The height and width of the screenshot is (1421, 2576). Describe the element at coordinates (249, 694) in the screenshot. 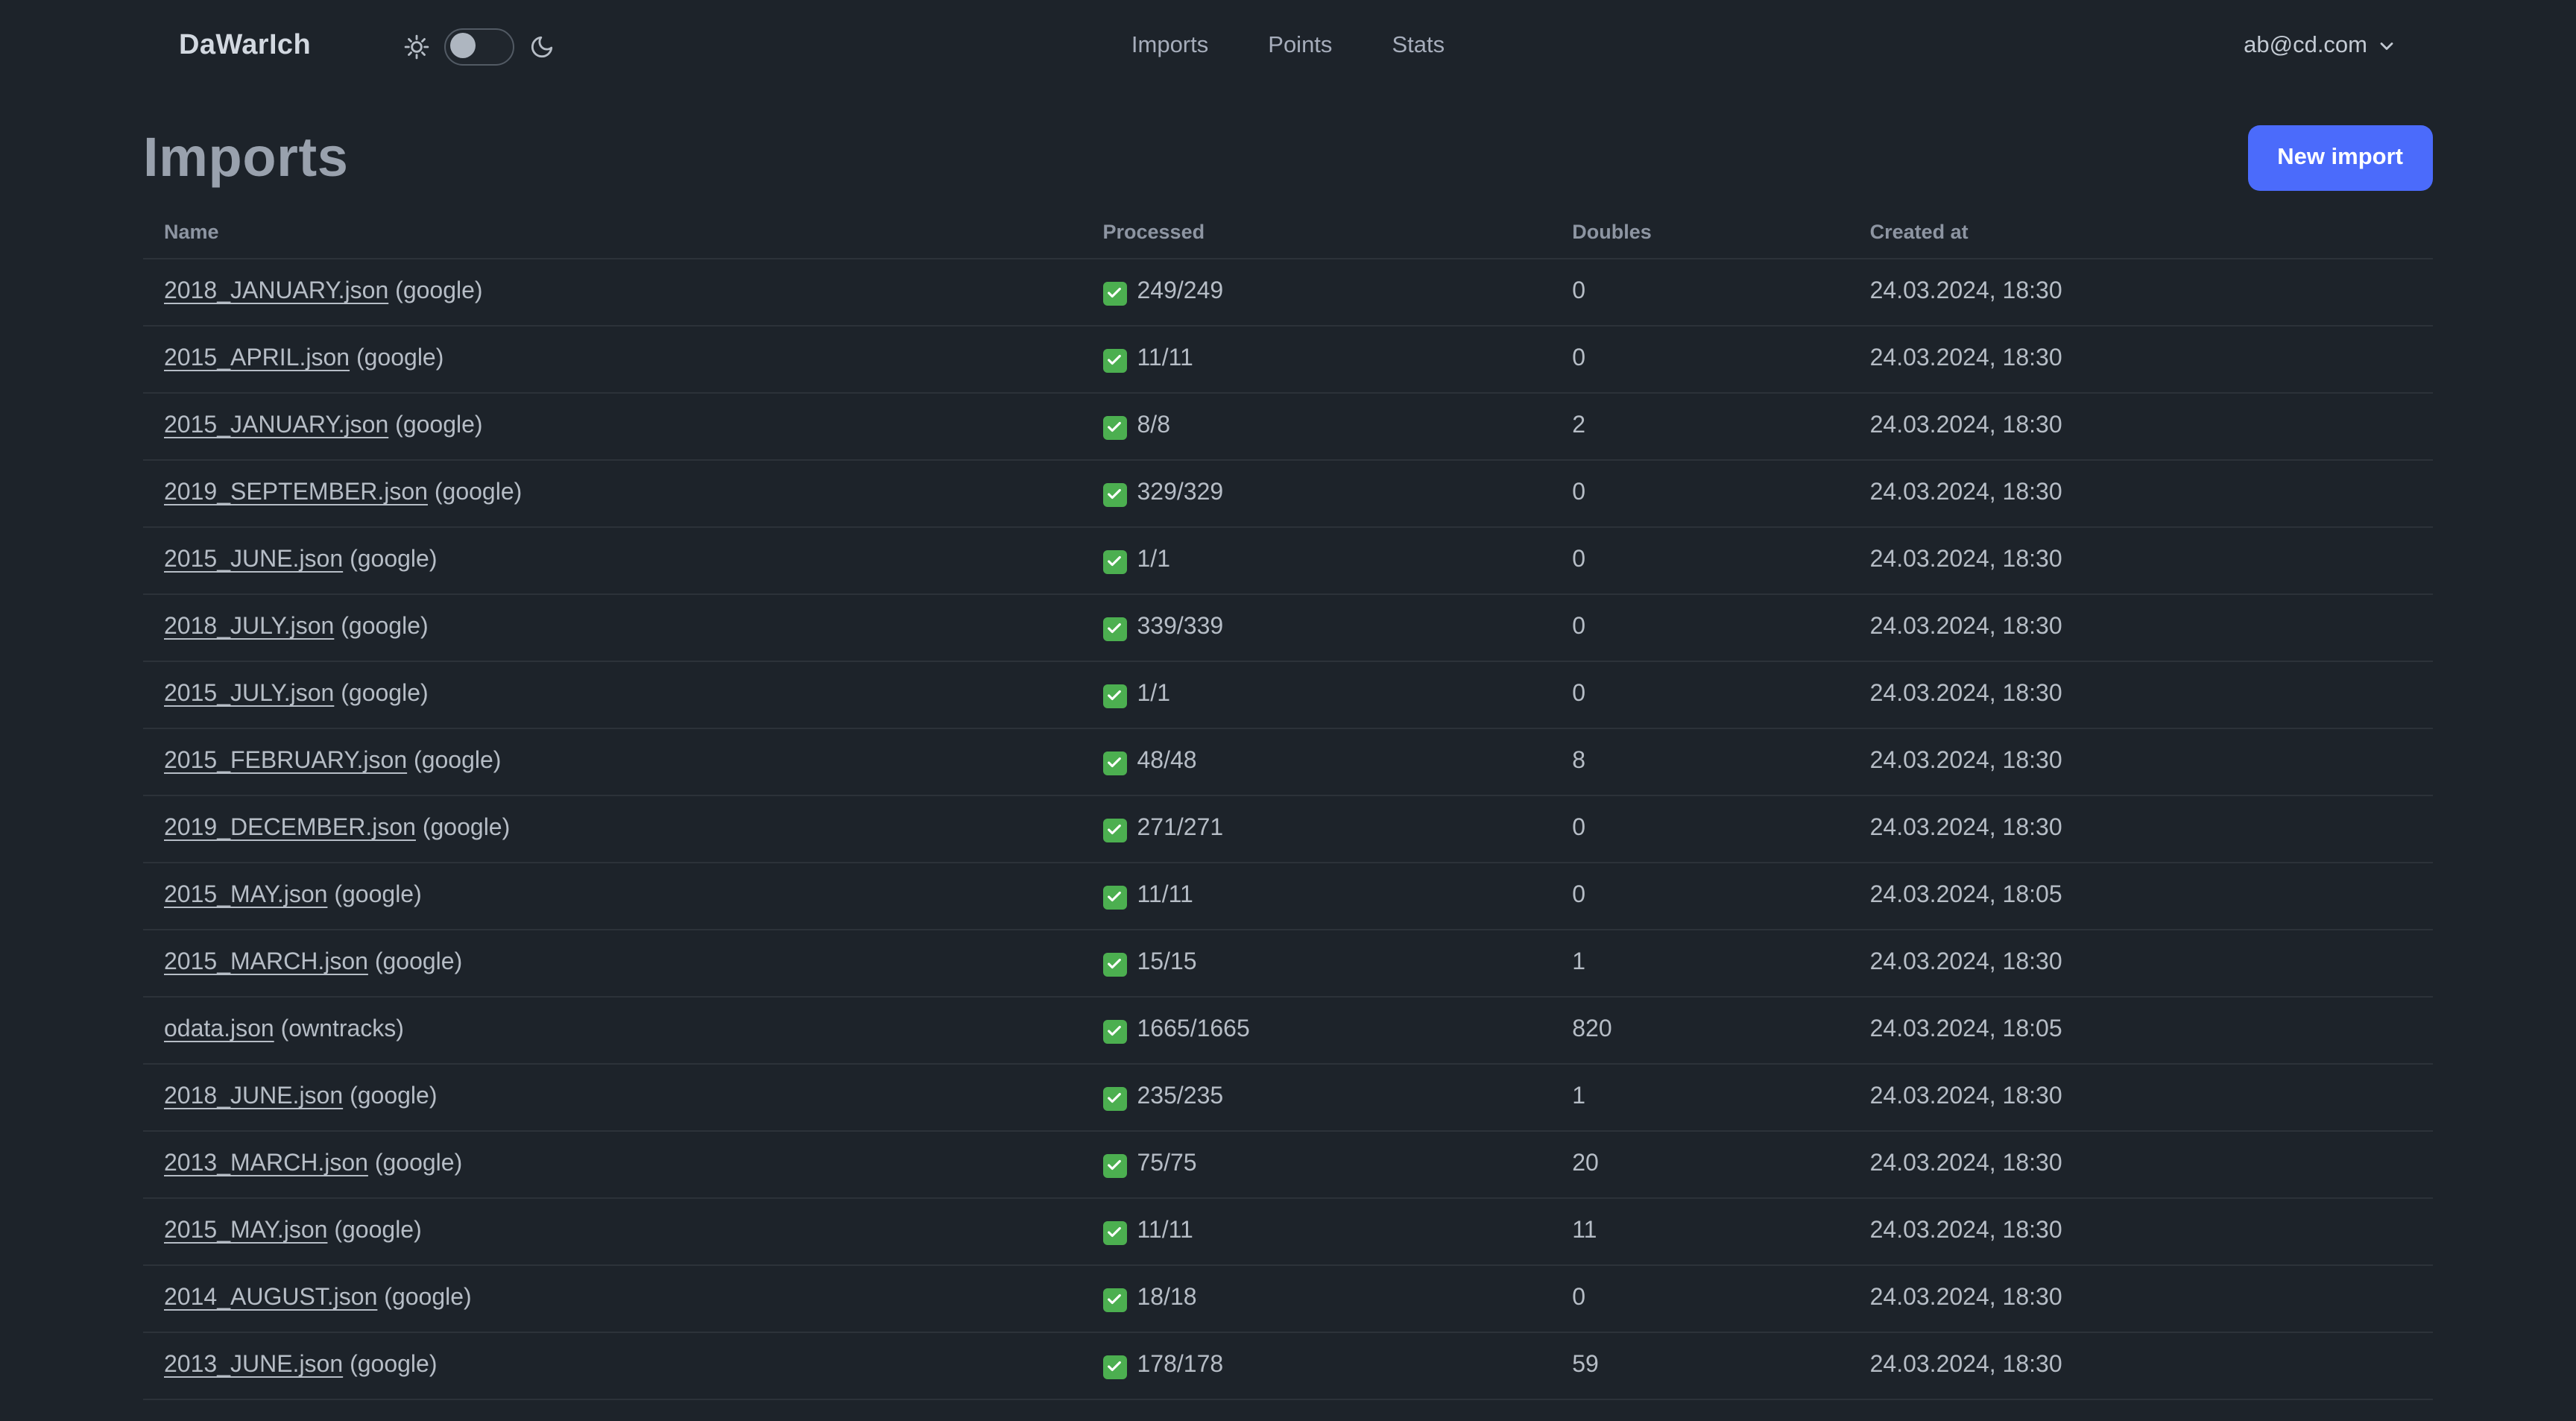

I see `import-file-link: 2015_JULY.json` at that location.